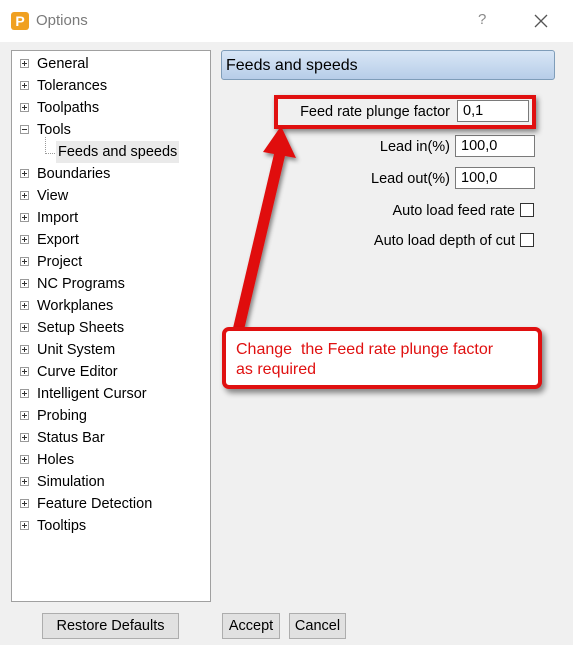 The height and width of the screenshot is (645, 573). Describe the element at coordinates (72, 86) in the screenshot. I see `tree-item-label: Tolerances` at that location.